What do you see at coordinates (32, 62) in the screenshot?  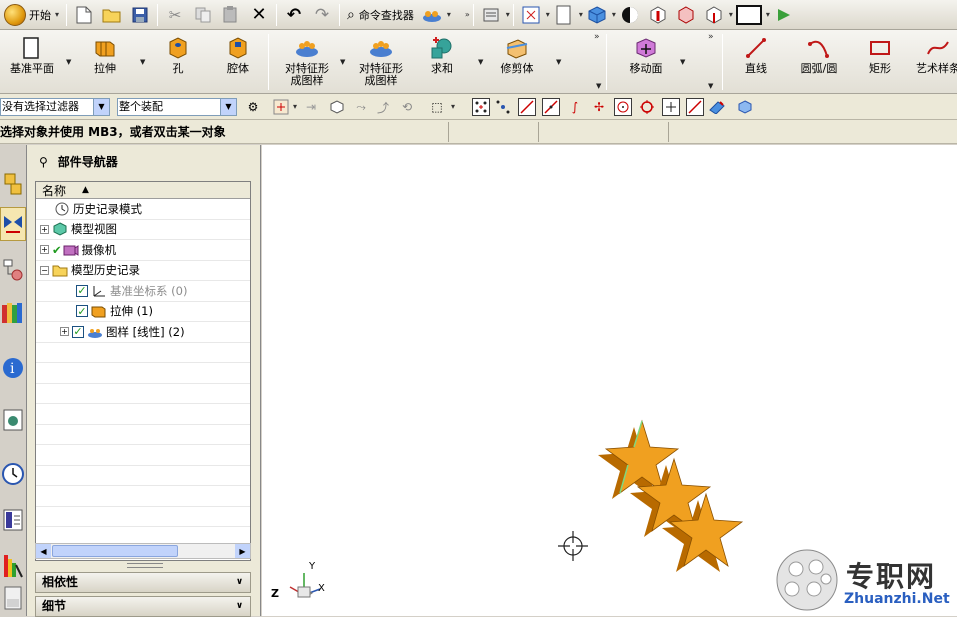 I see `datum-plane-button: 基准平面` at bounding box center [32, 62].